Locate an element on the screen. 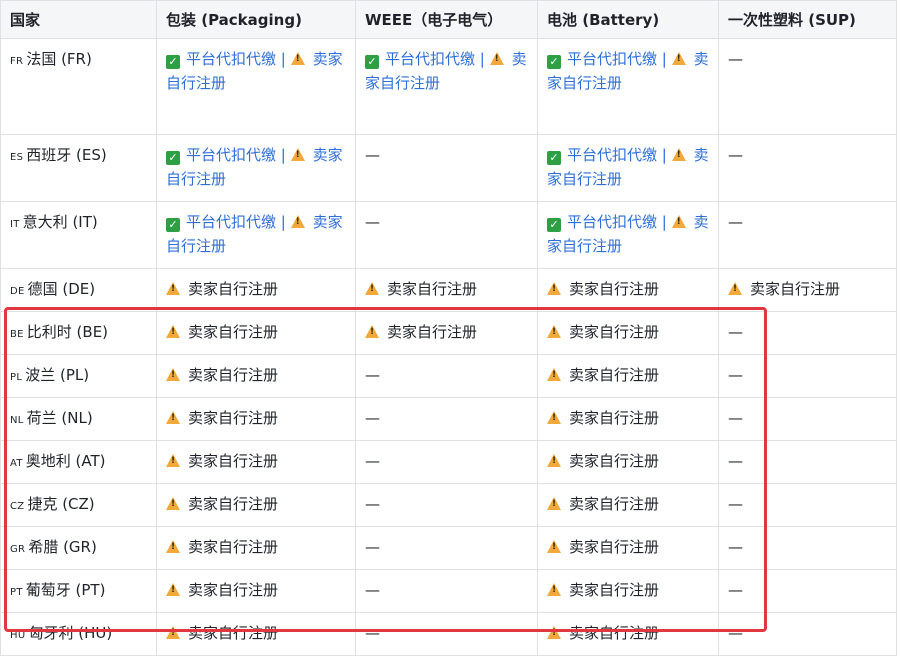 This screenshot has height=656, width=900. header-weee: WEEE（电子电气） is located at coordinates (446, 19).